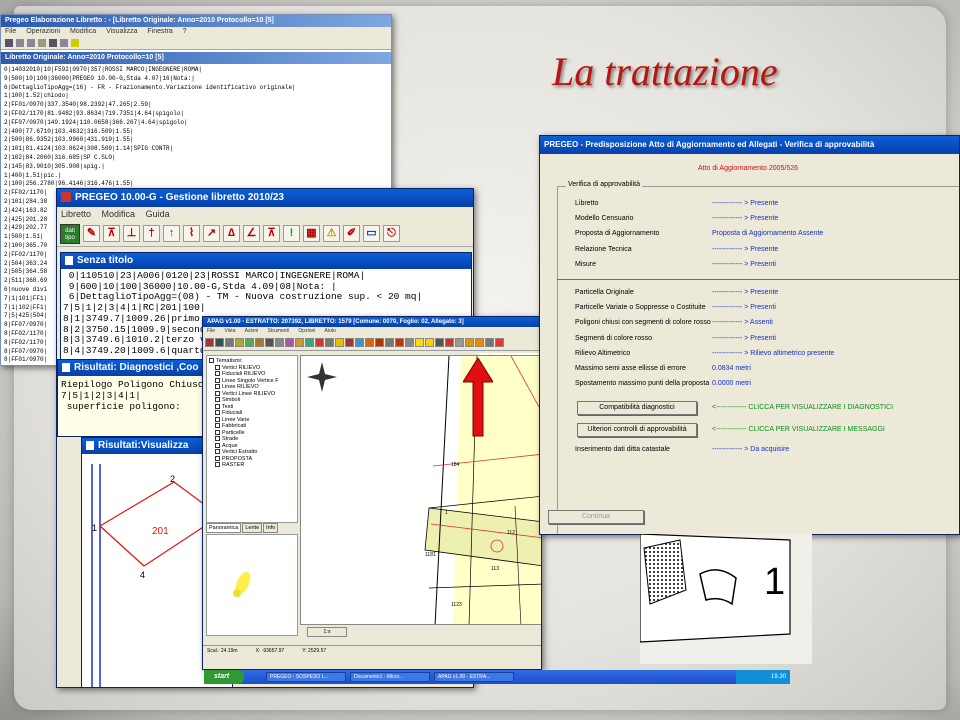 The width and height of the screenshot is (960, 720). Describe the element at coordinates (596, 517) in the screenshot. I see `continua-button: Continua` at that location.